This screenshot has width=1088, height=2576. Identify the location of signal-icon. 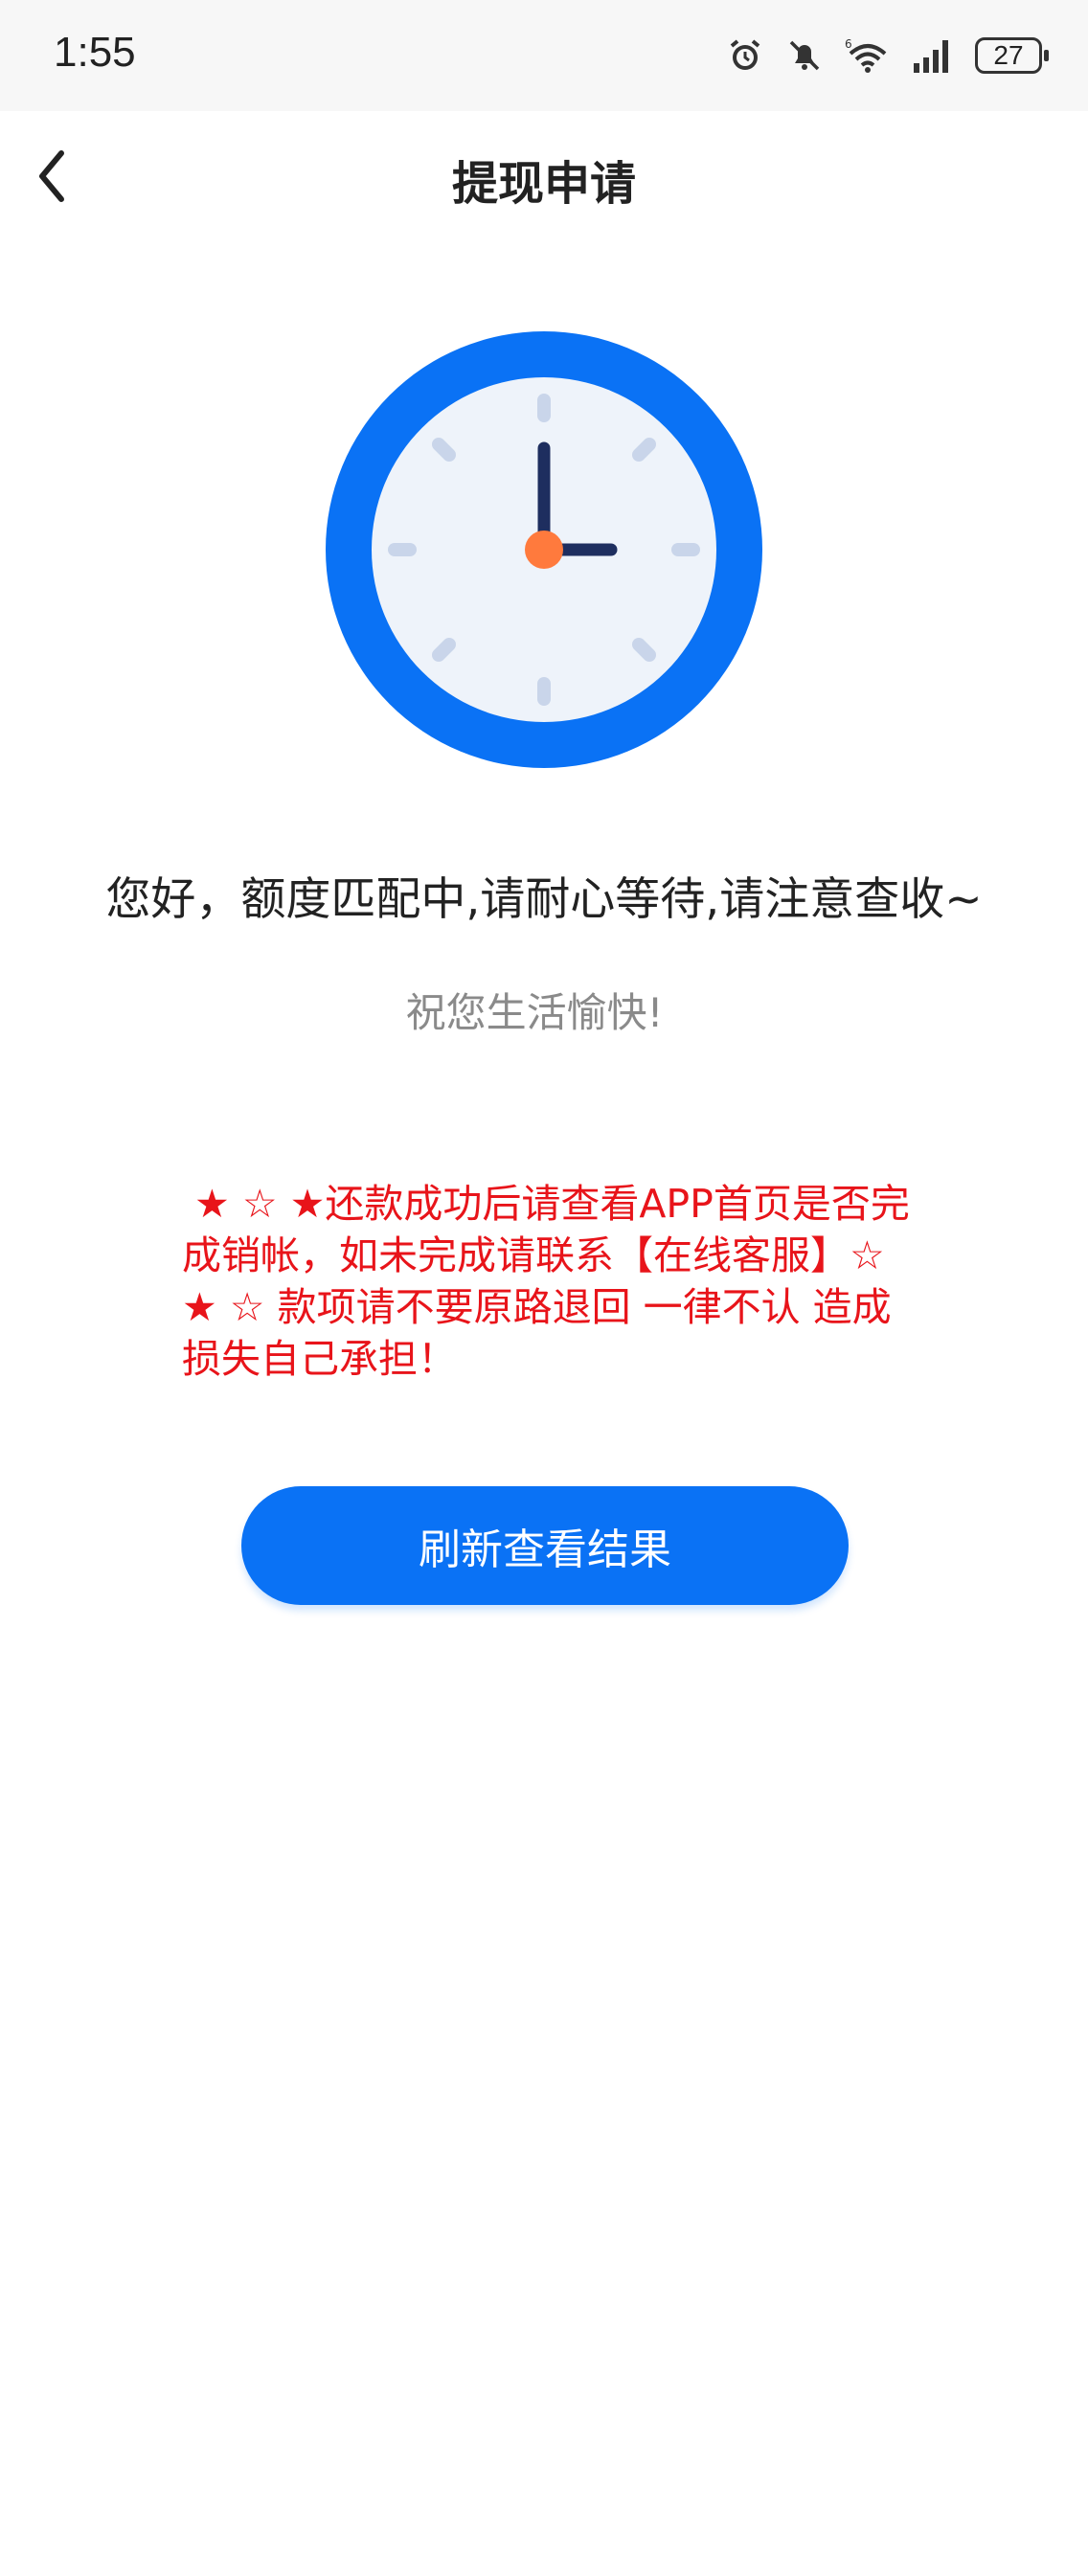
(933, 55).